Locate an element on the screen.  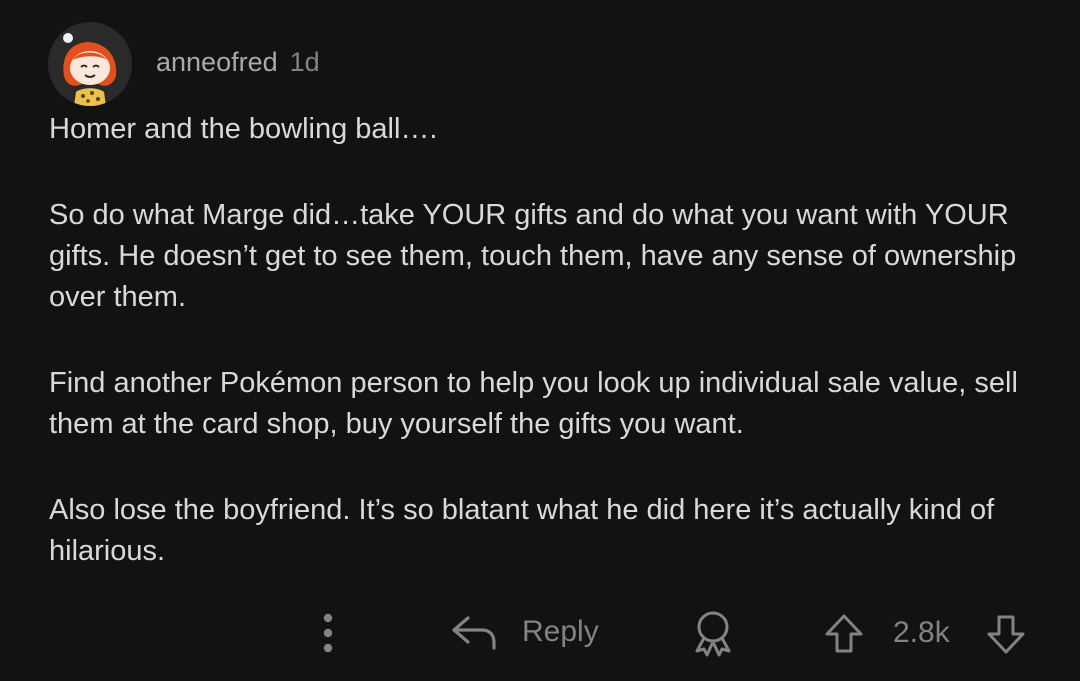
avatar-image is located at coordinates (90, 64).